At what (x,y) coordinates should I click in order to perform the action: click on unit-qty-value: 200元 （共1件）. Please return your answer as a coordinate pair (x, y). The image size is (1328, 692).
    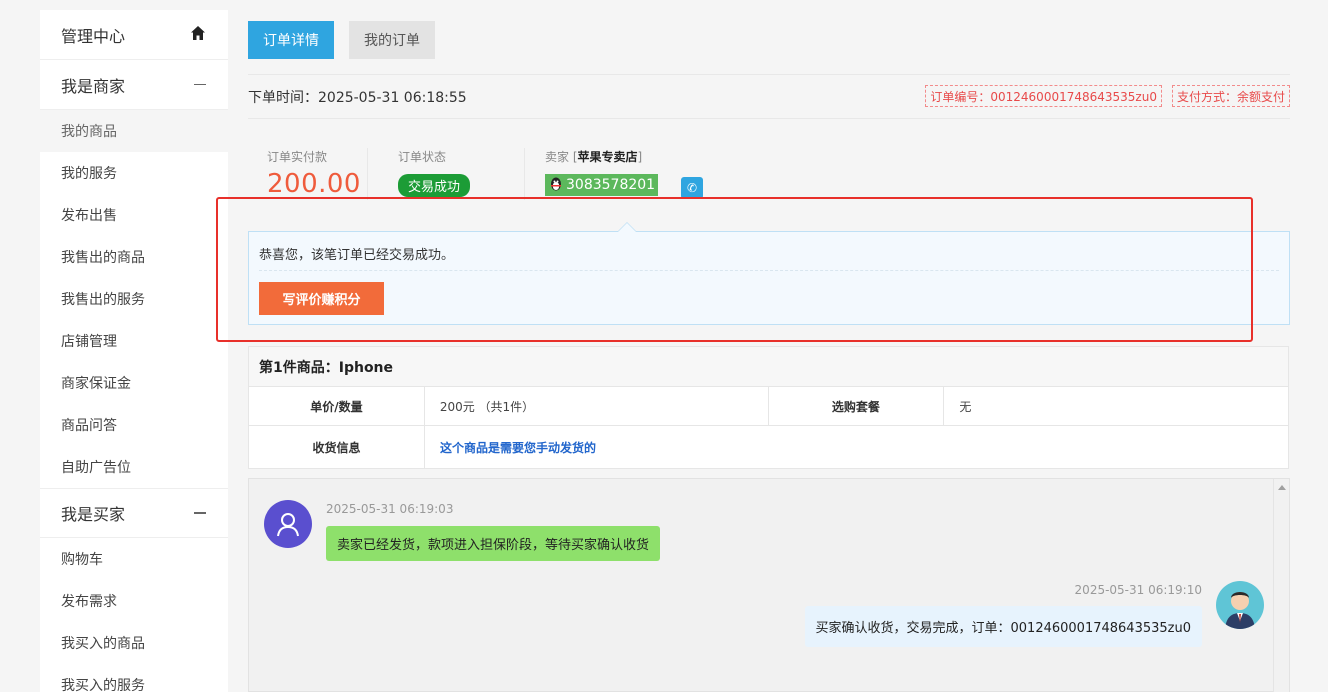
    Looking at the image, I should click on (597, 406).